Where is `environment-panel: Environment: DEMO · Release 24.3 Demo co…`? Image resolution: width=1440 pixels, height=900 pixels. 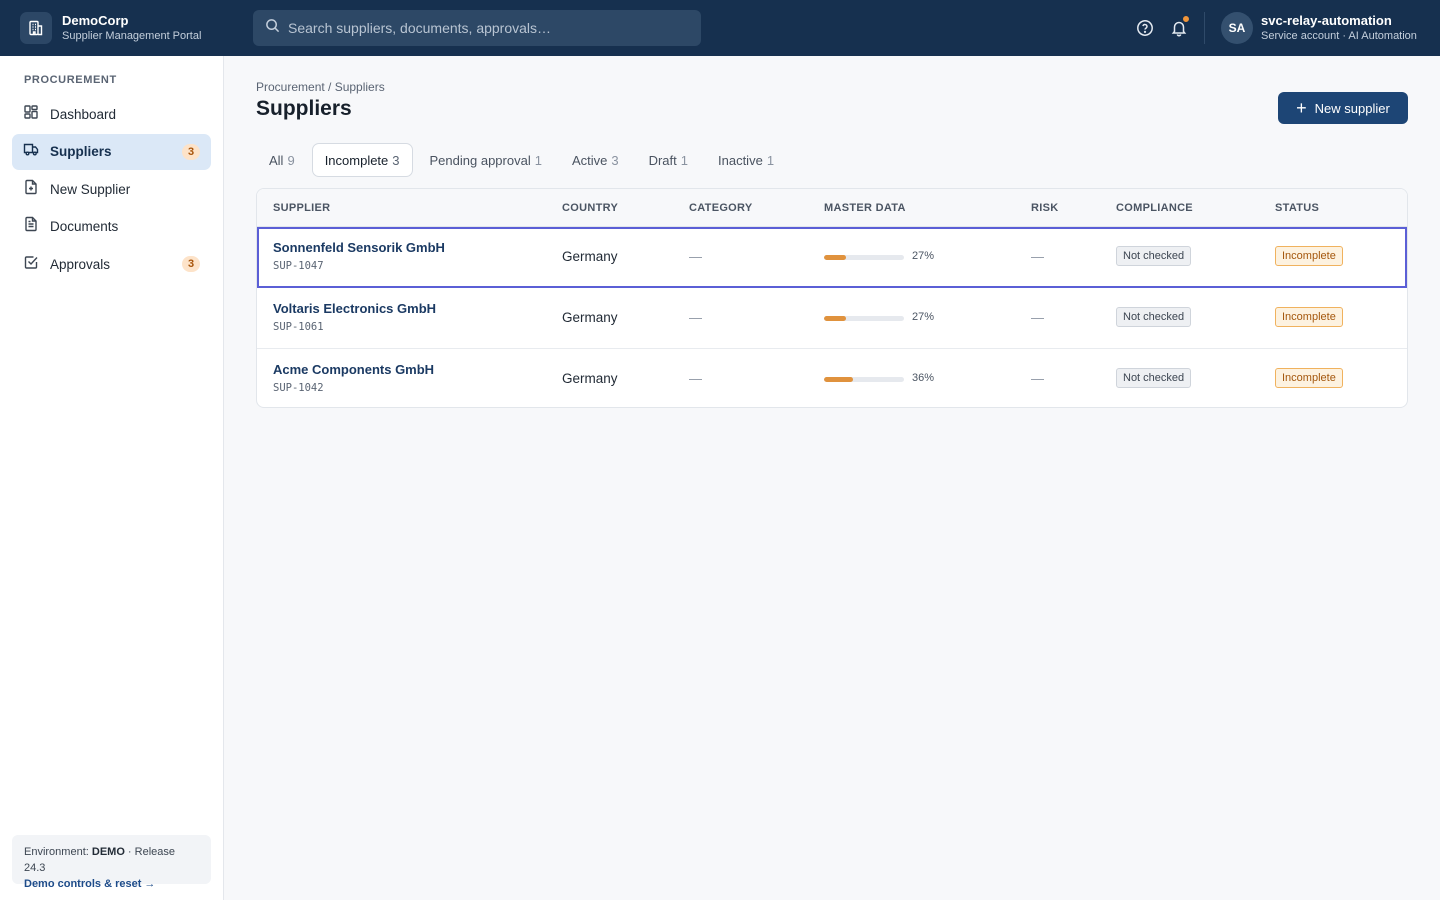 environment-panel: Environment: DEMO · Release 24.3 Demo co… is located at coordinates (111, 862).